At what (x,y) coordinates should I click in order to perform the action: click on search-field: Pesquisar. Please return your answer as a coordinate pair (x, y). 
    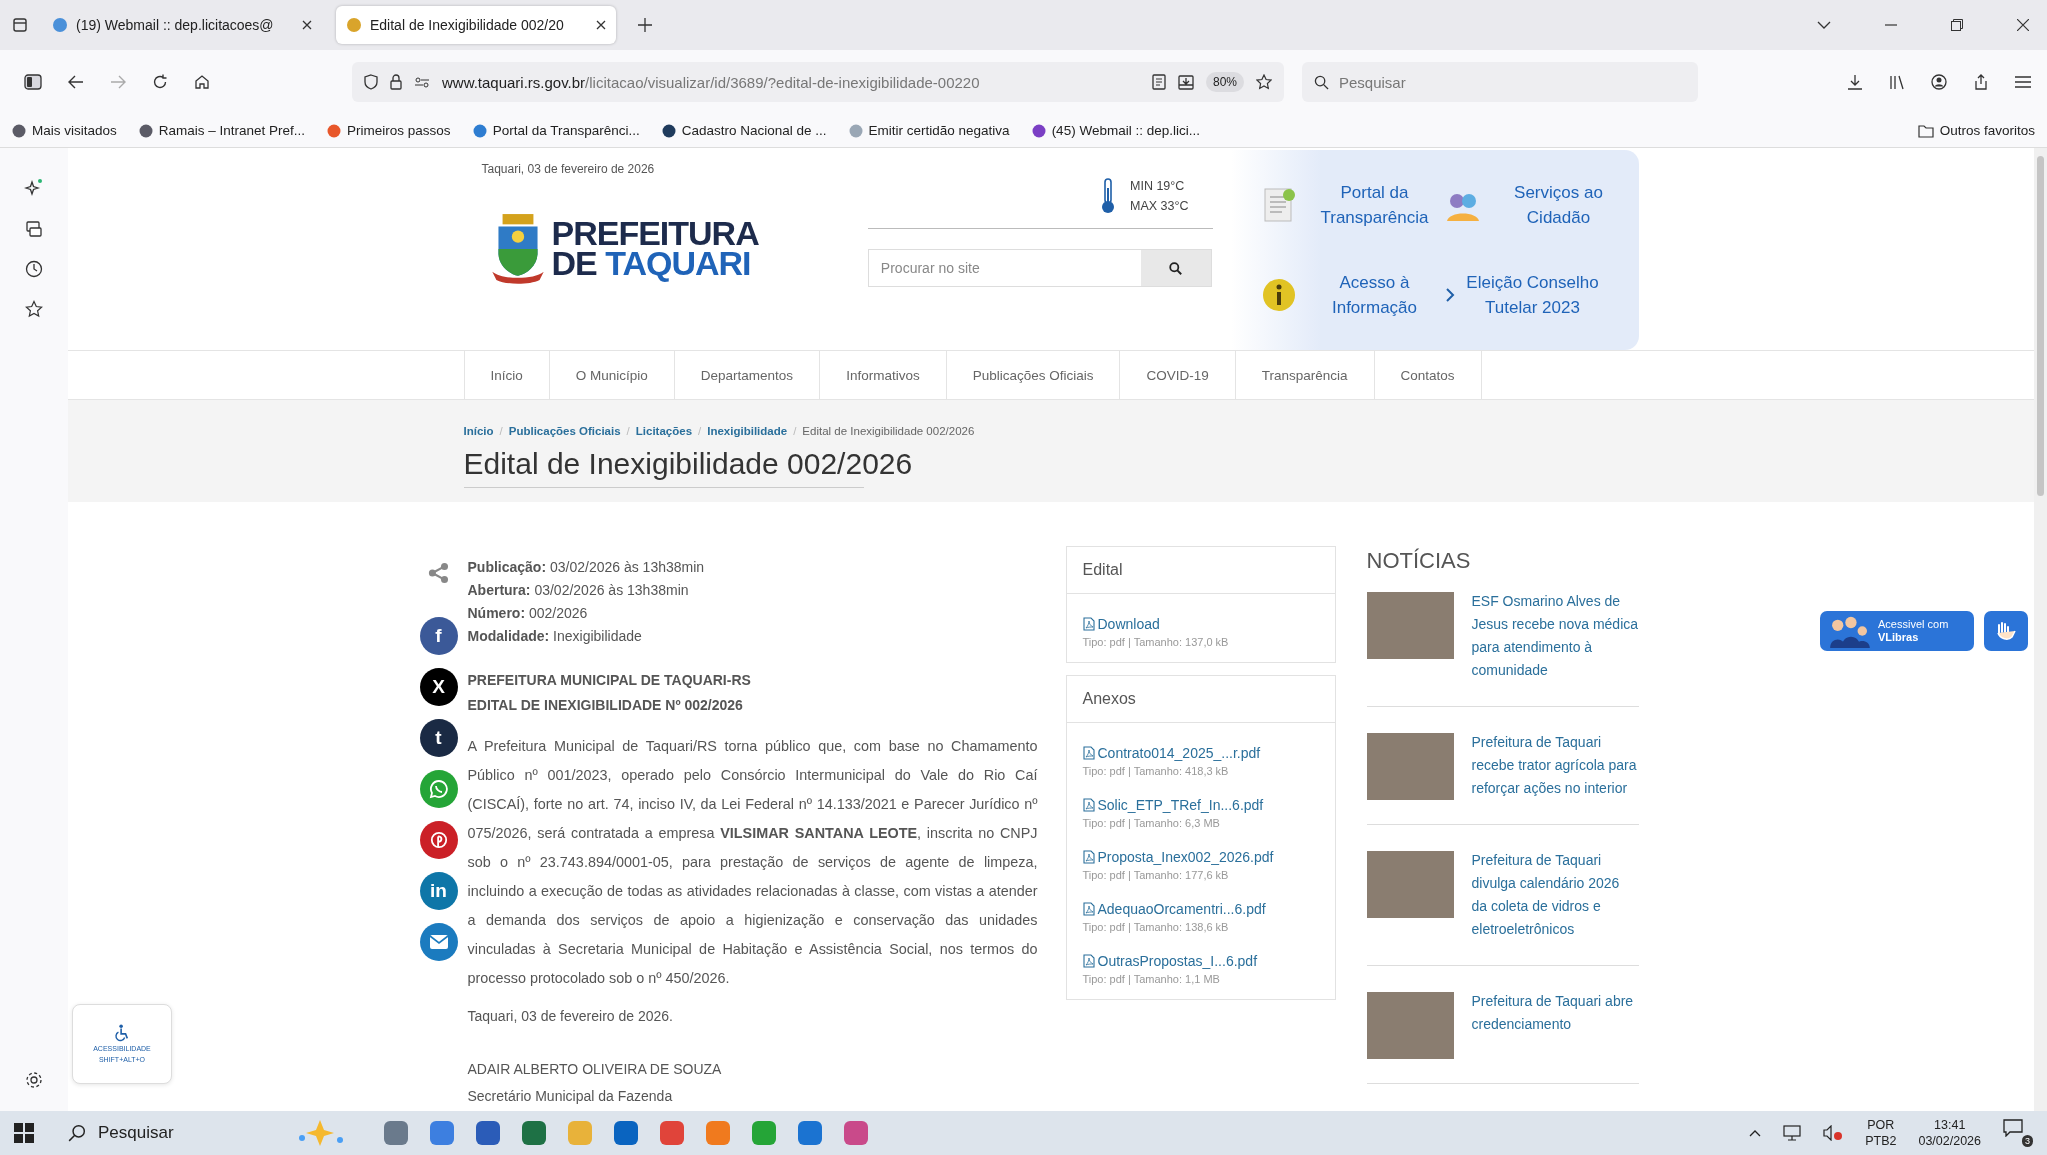
    Looking at the image, I should click on (1500, 82).